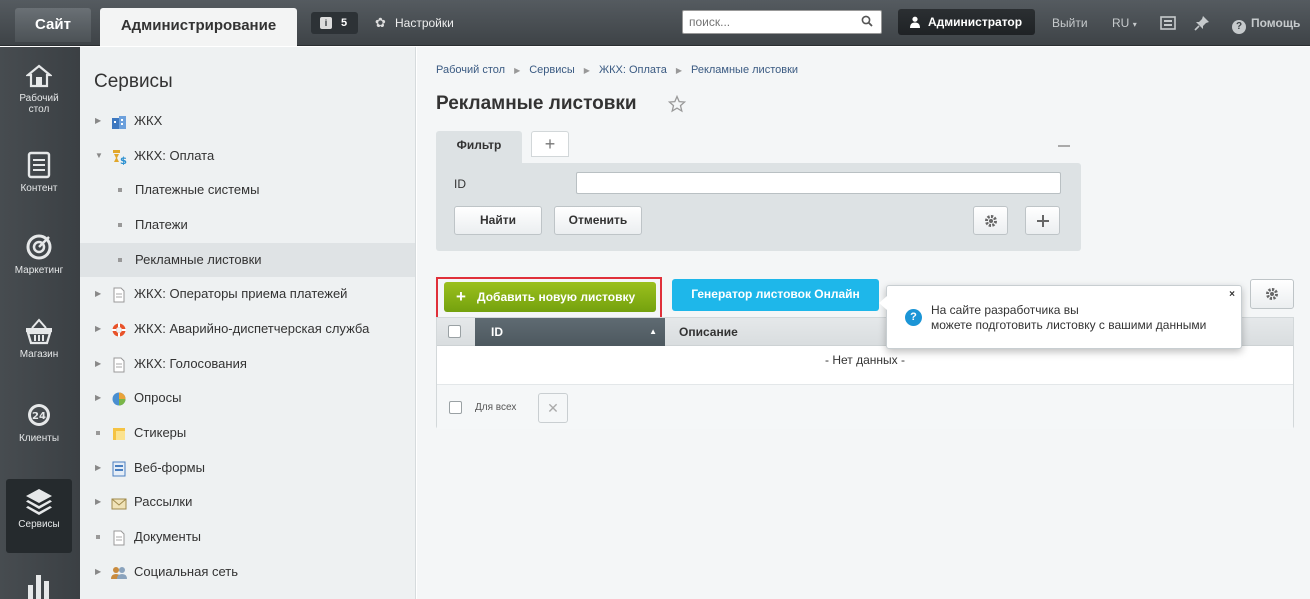 This screenshot has height=599, width=1310. I want to click on leaflet-generator-button: Генератор листовок Онлайн, so click(775, 295).